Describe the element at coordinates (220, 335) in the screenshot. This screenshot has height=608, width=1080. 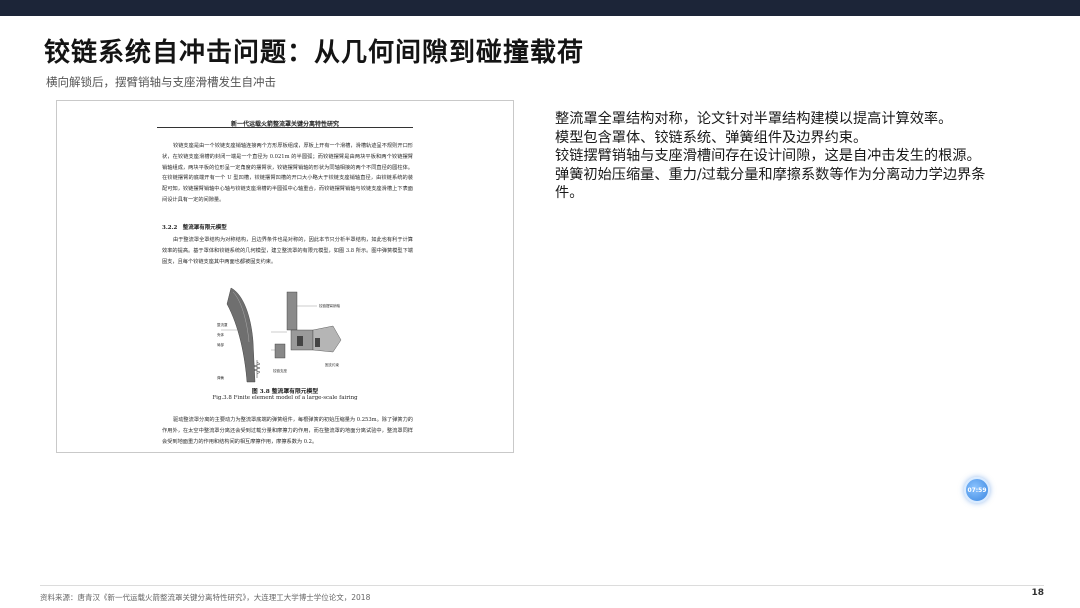
I see `figure-label-shell: 壳体` at that location.